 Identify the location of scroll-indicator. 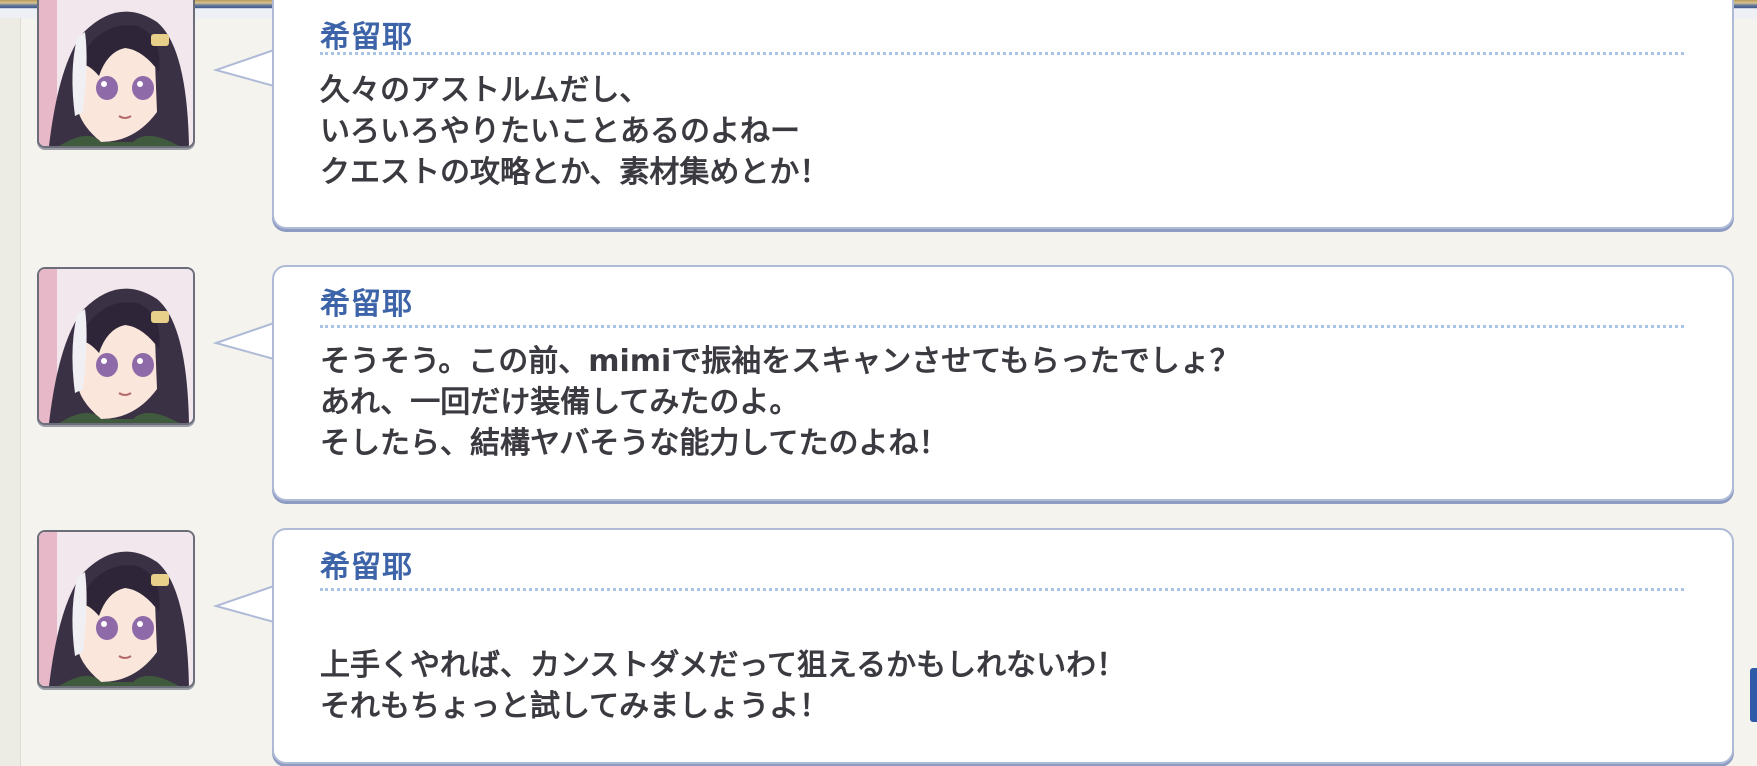
(1753, 695).